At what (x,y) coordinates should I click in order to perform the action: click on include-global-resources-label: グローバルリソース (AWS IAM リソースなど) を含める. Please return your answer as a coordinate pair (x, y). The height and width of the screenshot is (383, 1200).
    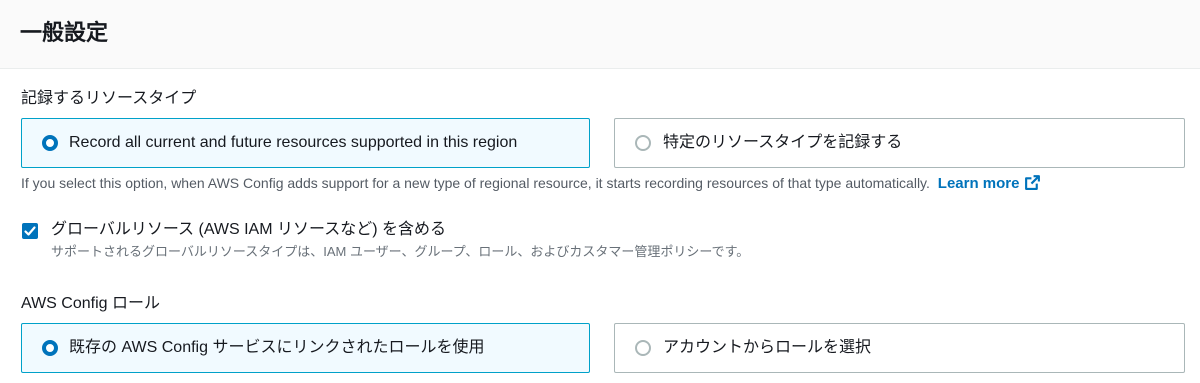
    Looking at the image, I should click on (248, 230).